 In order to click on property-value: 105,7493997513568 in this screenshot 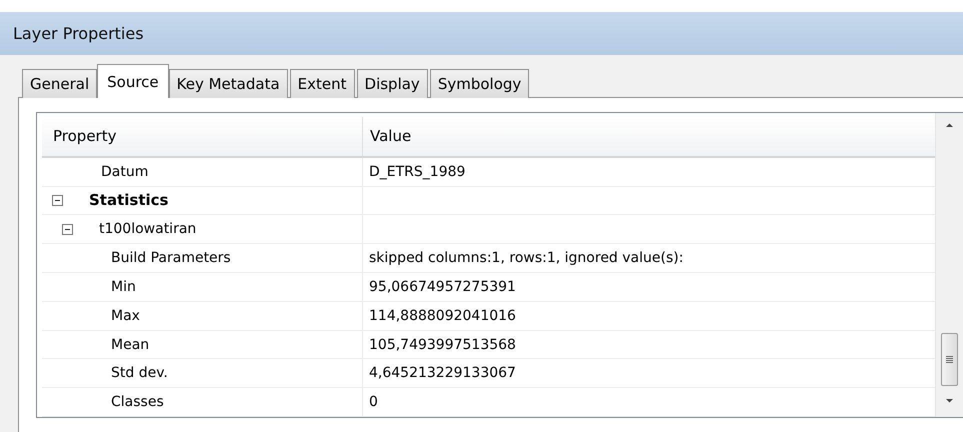, I will do `click(442, 344)`.